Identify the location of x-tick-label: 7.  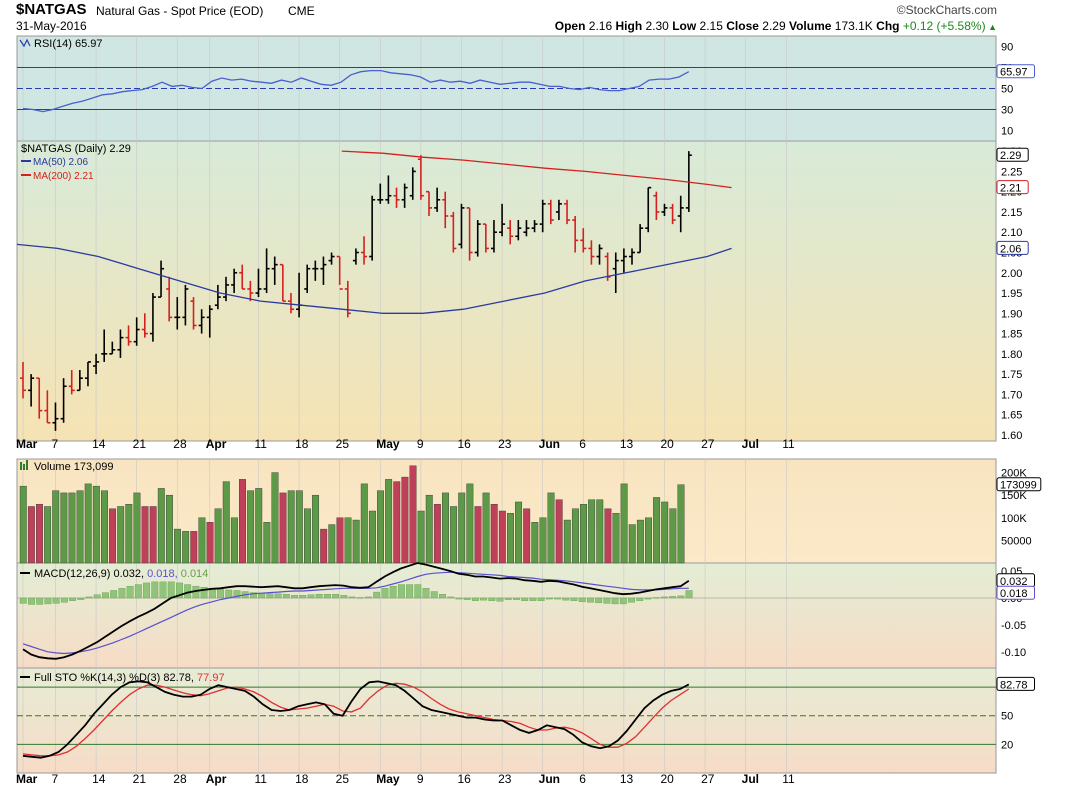
(54, 779).